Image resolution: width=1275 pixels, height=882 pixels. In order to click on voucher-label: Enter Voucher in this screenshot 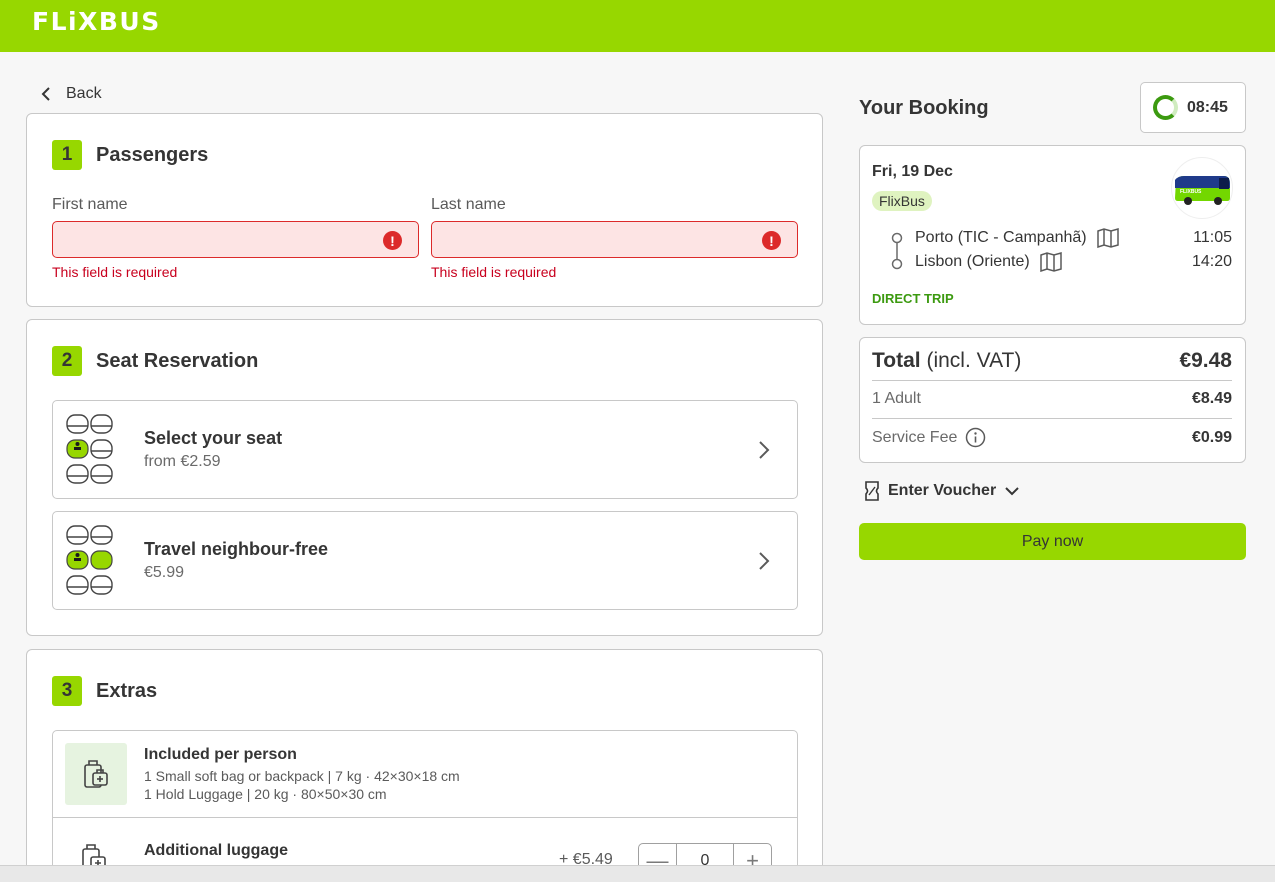, I will do `click(942, 490)`.